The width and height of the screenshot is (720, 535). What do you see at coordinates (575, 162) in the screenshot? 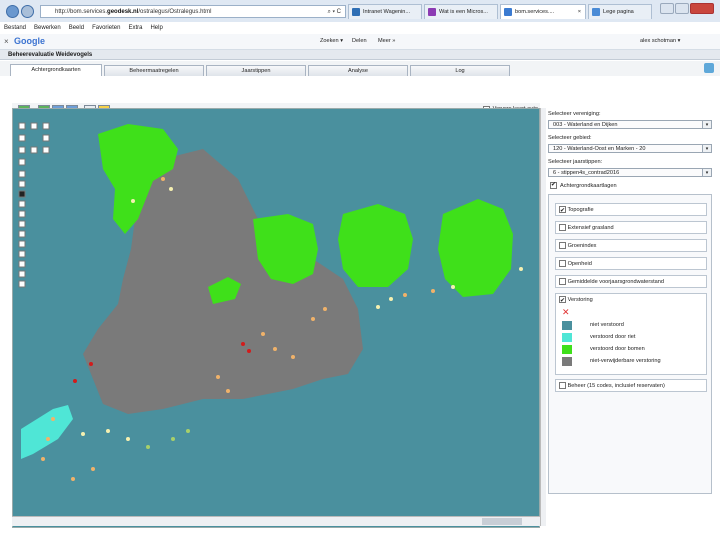
I see `jaarstippen-label: Selecteer jaarstippen:` at bounding box center [575, 162].